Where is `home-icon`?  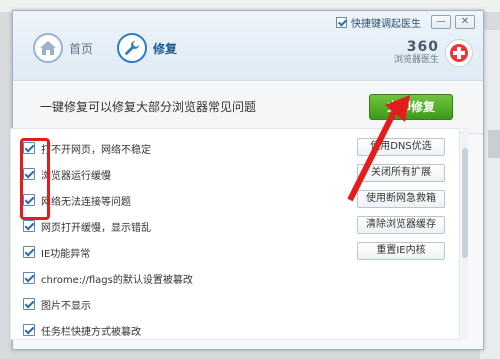 home-icon is located at coordinates (48, 48).